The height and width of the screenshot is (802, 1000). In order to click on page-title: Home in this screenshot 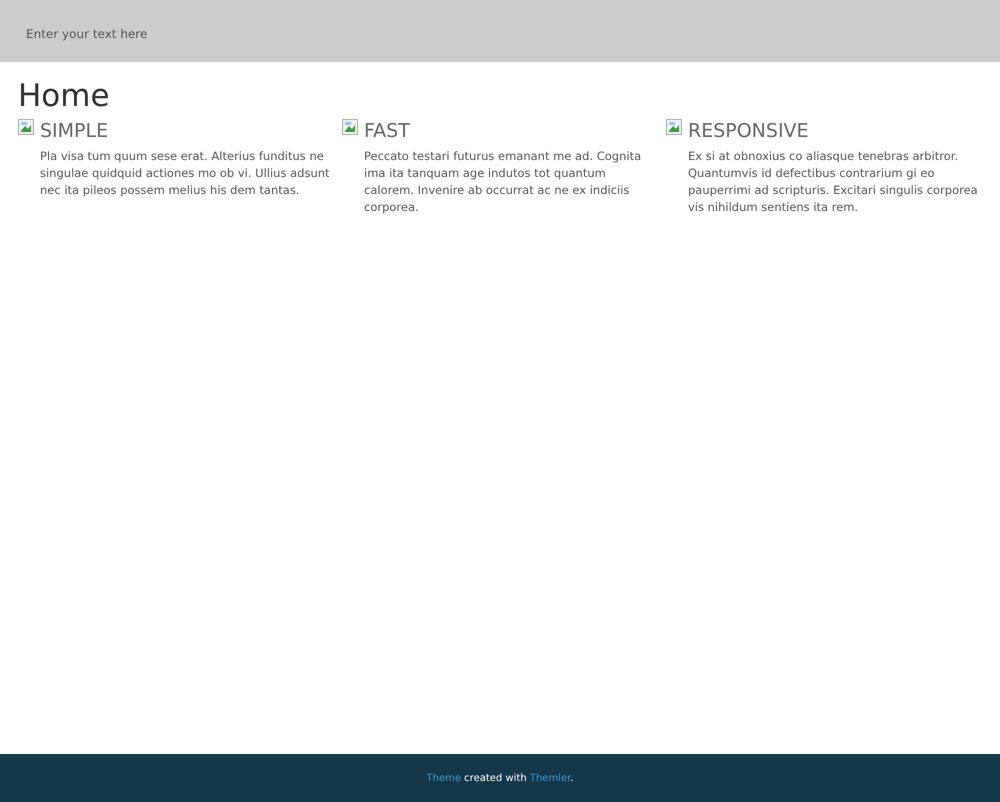, I will do `click(64, 96)`.